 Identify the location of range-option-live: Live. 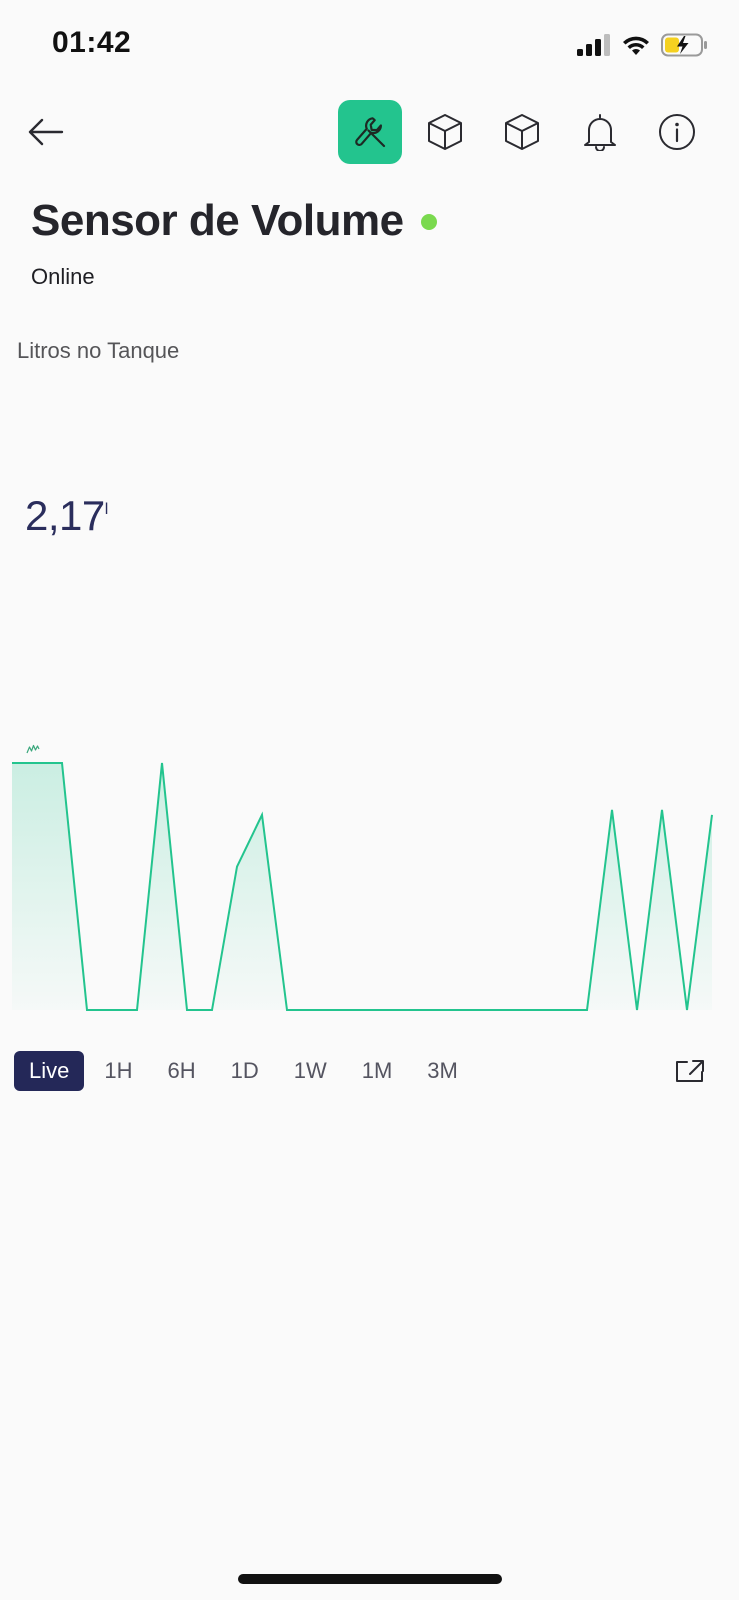
(49, 1071).